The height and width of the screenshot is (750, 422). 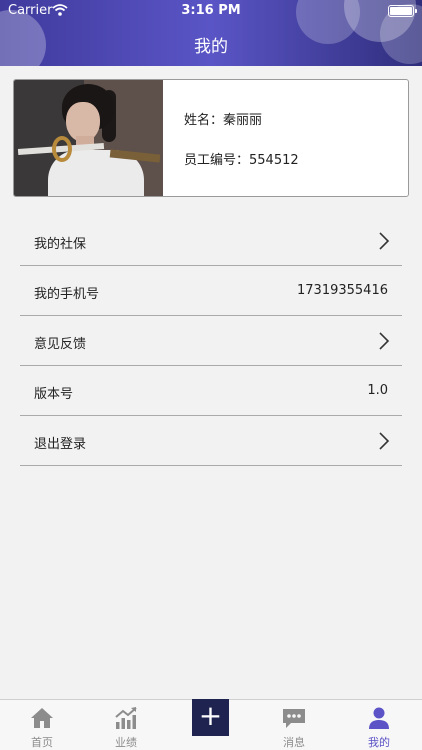 What do you see at coordinates (60, 244) in the screenshot?
I see `menu-item-label: 我的社保` at bounding box center [60, 244].